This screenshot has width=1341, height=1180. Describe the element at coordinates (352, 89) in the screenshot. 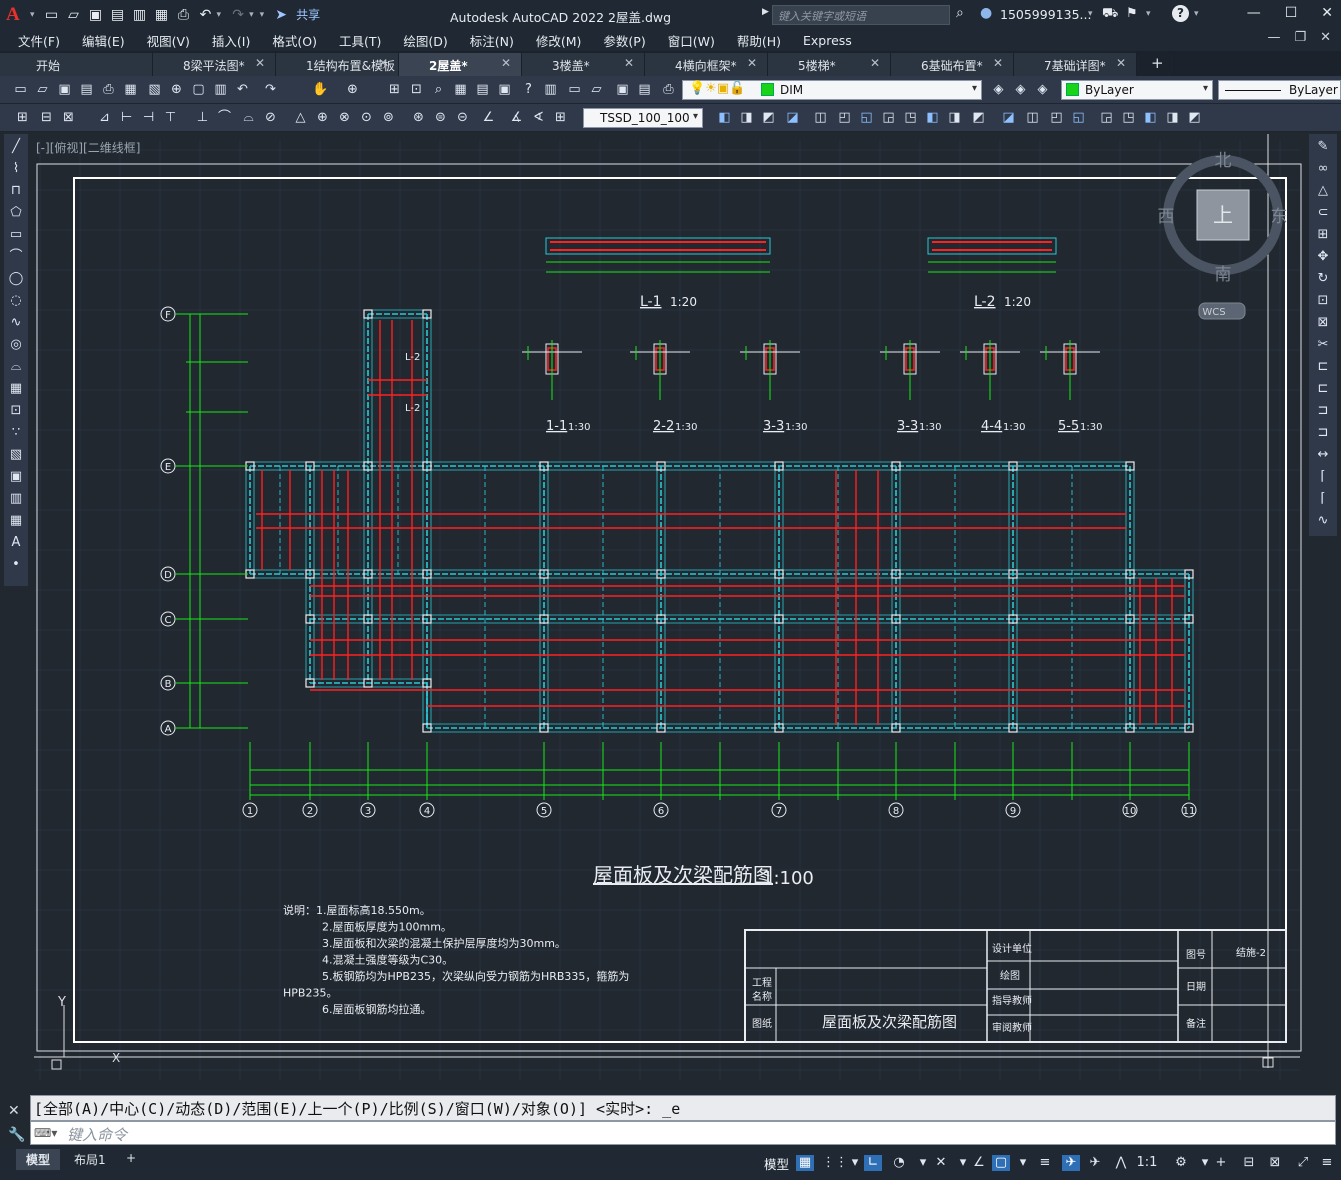

I see `toolbar1-tool-13-icon: ⊕` at that location.